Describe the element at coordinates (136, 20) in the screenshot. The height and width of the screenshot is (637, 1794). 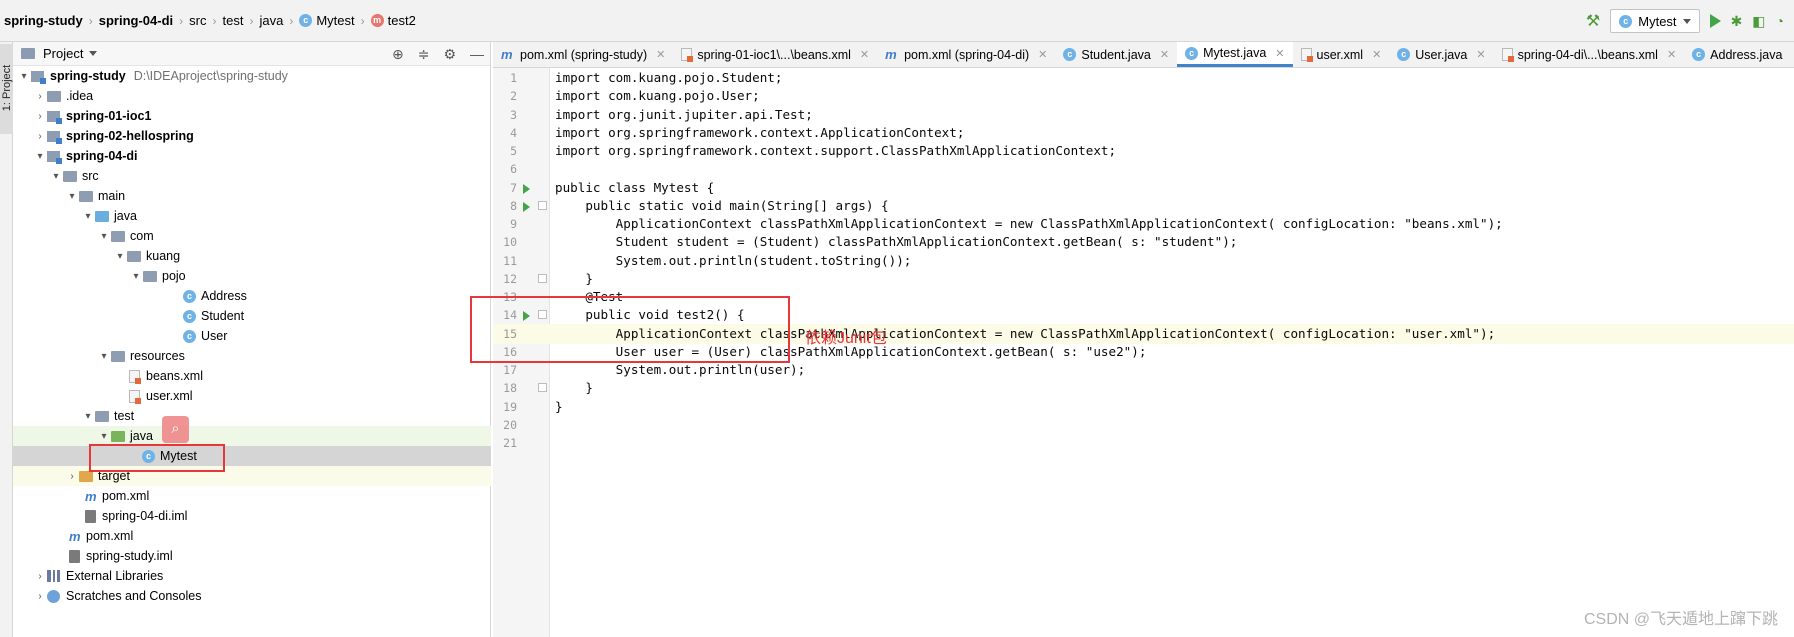
I see `breadcrumb-item: spring-04-di` at that location.